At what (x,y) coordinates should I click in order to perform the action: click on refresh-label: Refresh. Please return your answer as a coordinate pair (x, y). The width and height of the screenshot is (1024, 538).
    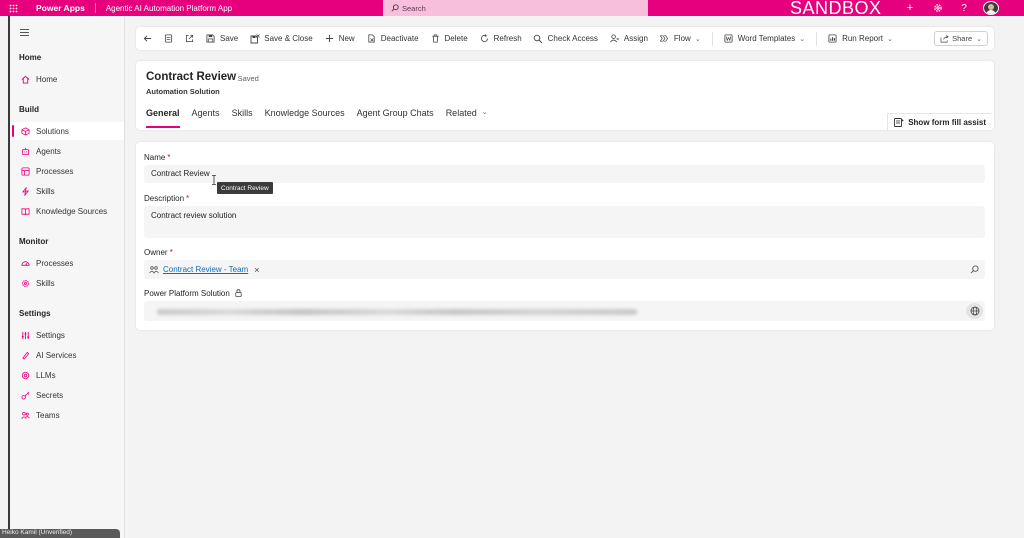
    Looking at the image, I should click on (507, 38).